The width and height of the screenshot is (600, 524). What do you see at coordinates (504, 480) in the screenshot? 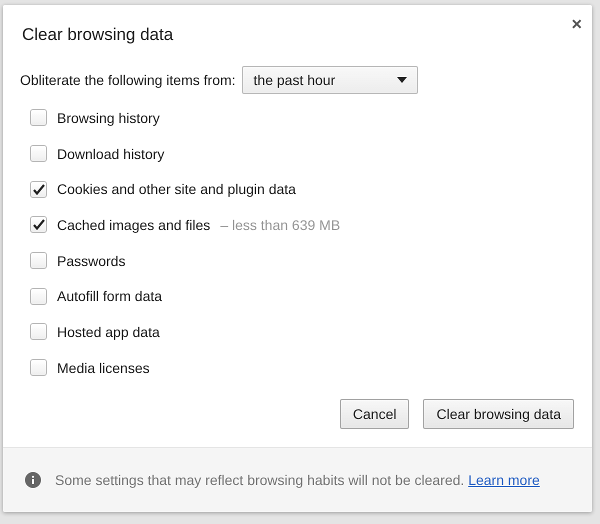
I see `learn-more-link: Learn more` at bounding box center [504, 480].